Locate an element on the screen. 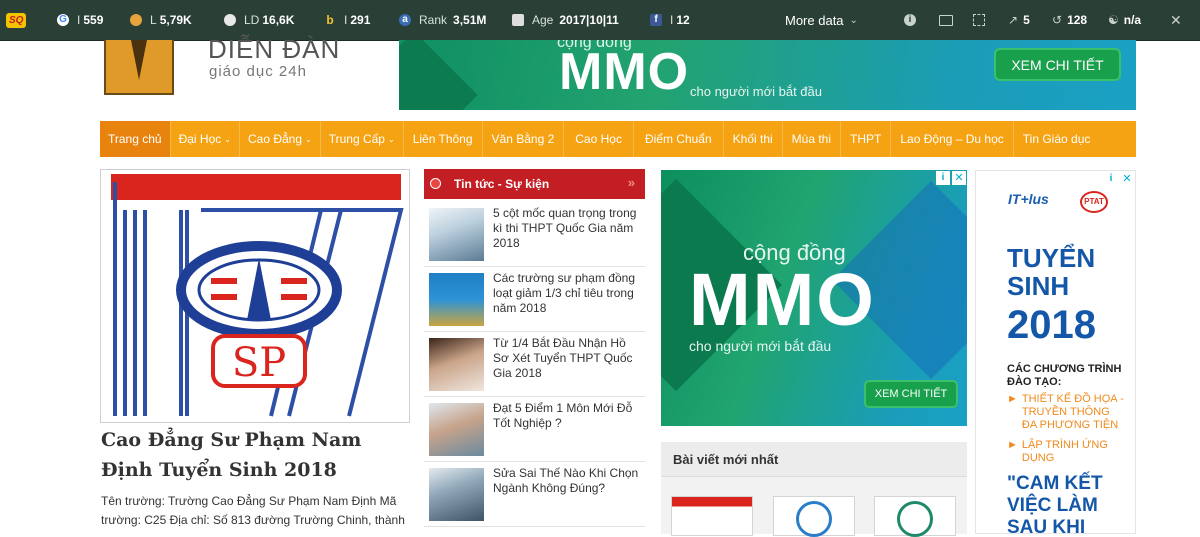  ad-cta-button: XEM CHI TIẾT is located at coordinates (911, 394).